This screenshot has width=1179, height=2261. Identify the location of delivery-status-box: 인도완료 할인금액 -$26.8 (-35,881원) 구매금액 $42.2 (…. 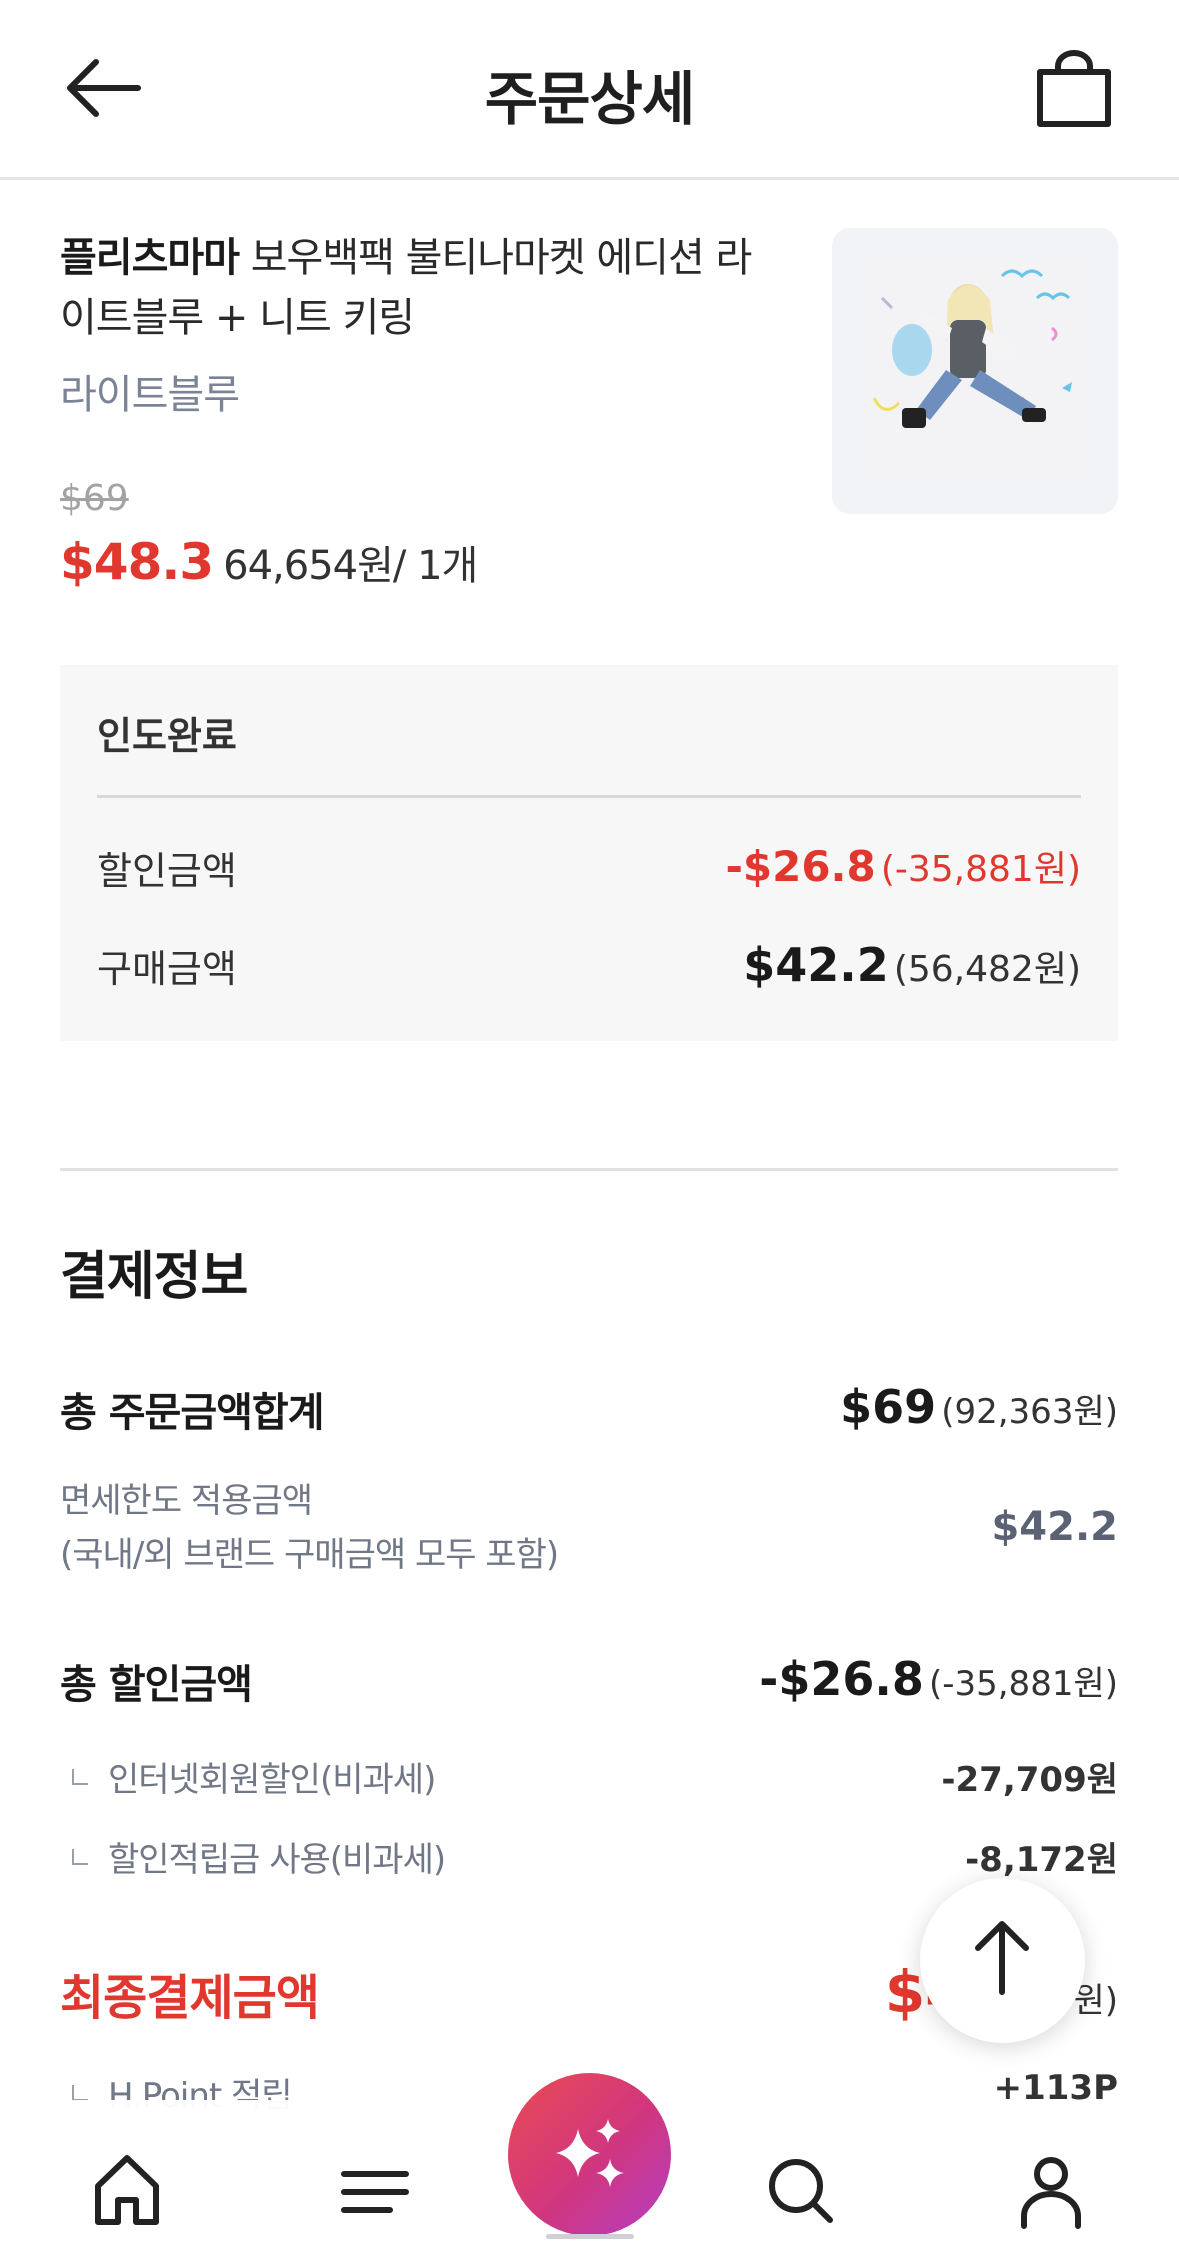
(589, 853).